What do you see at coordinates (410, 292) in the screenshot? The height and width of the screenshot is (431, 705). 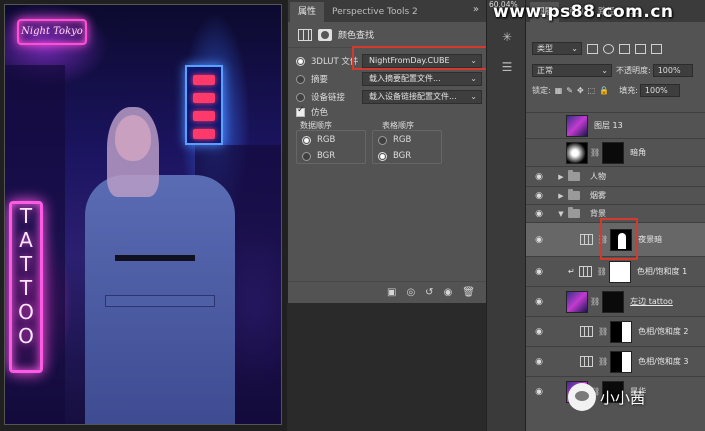 I see `view-previous-icon: ◎` at bounding box center [410, 292].